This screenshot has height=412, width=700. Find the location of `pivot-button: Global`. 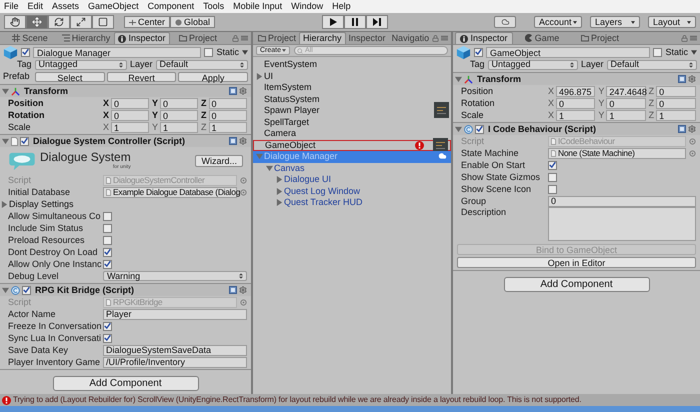

pivot-button: Global is located at coordinates (193, 22).